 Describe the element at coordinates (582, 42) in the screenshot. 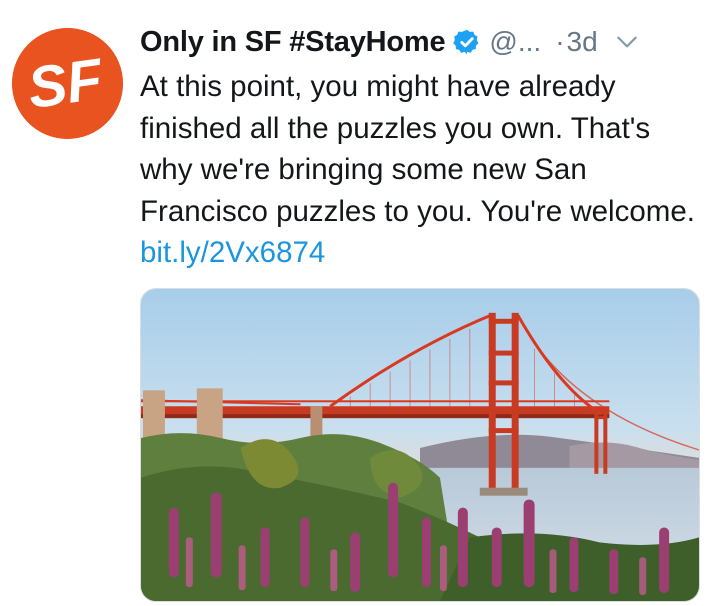

I see `timestamp: 3d` at that location.